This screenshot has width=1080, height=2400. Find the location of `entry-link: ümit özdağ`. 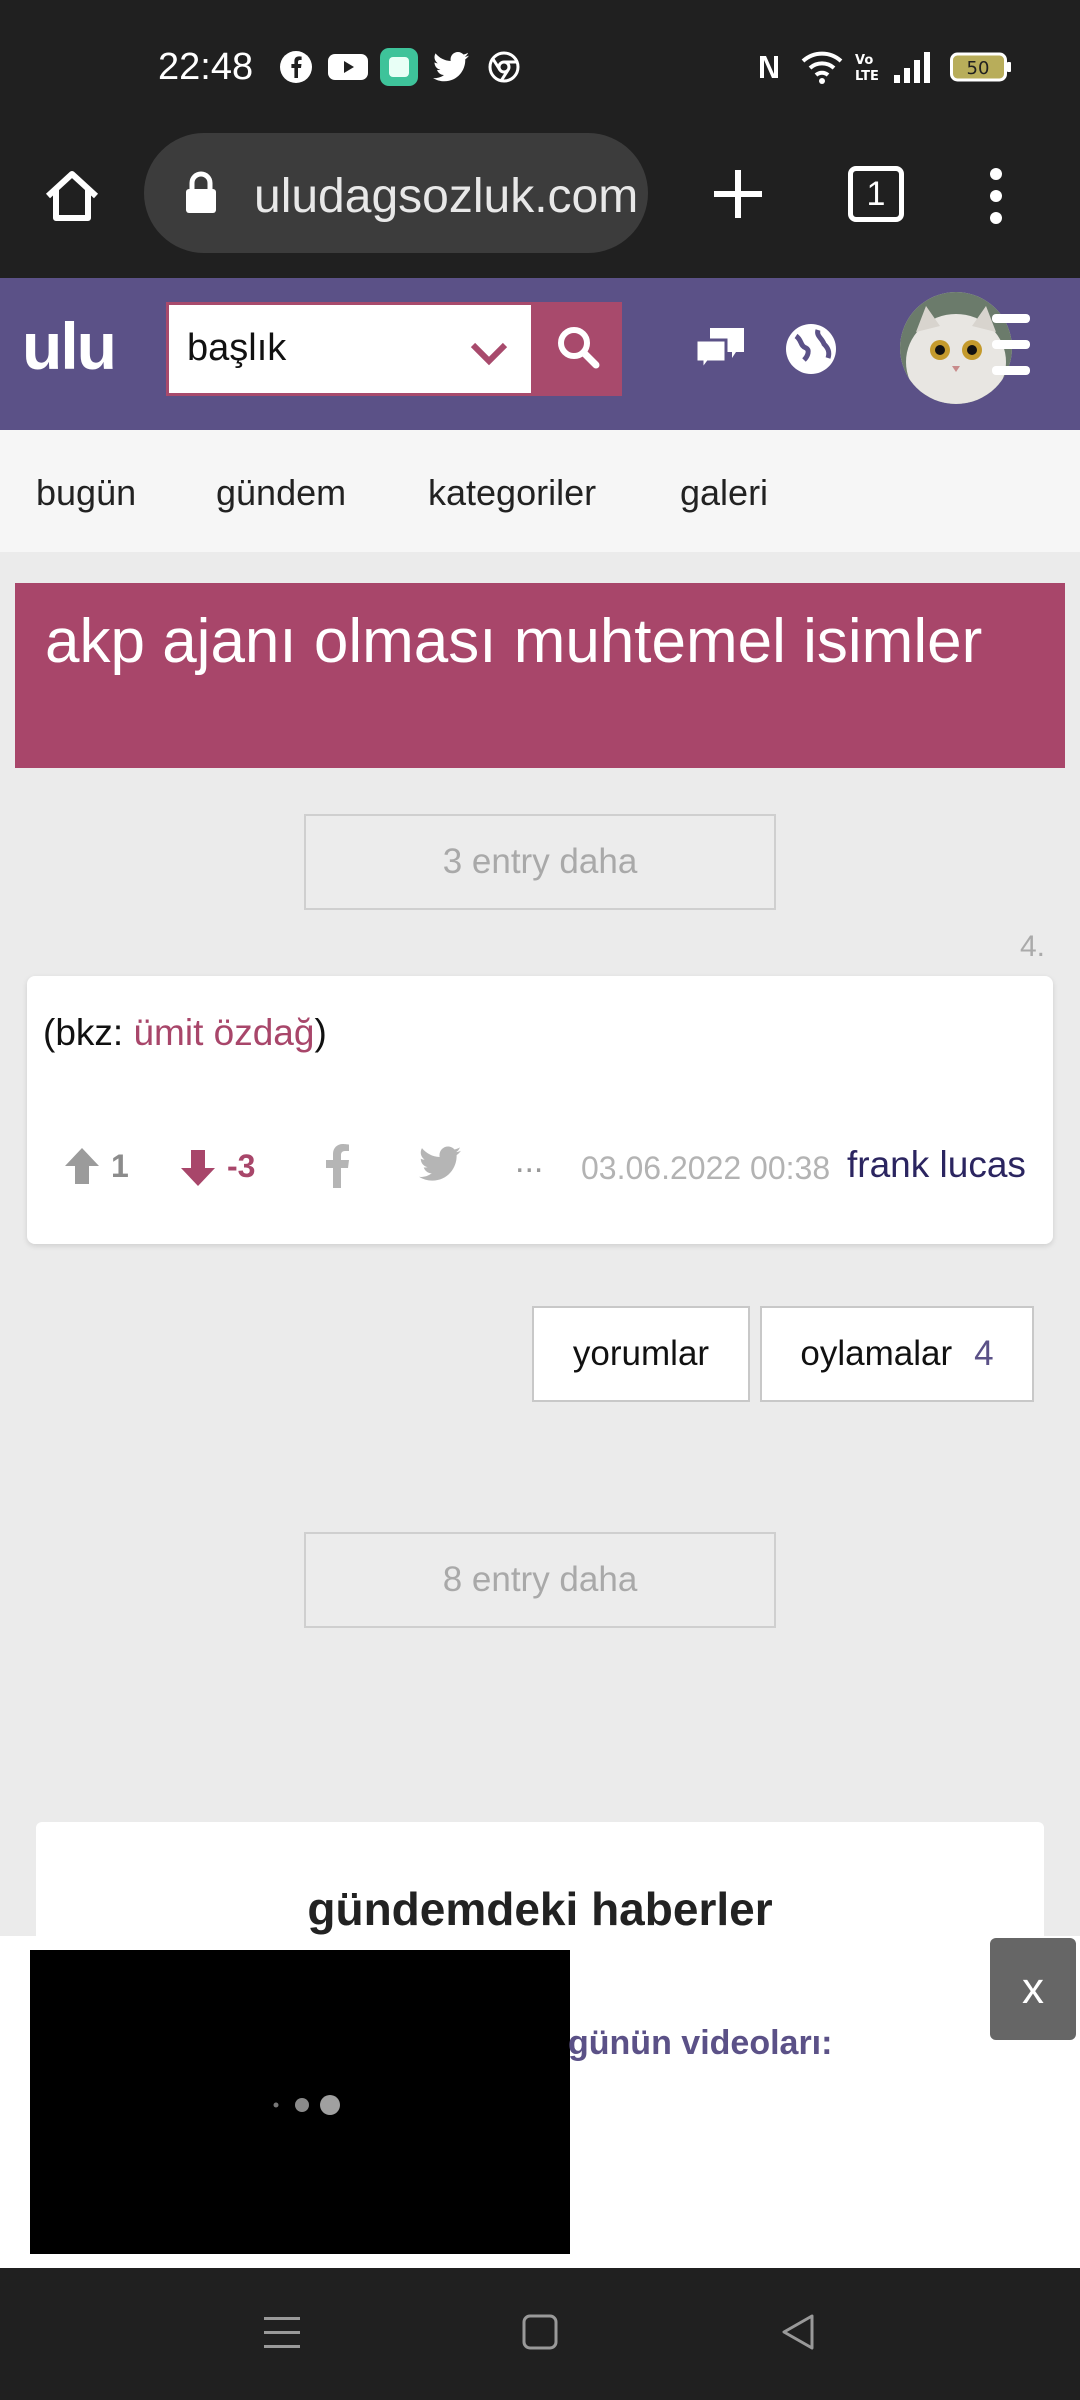

entry-link: ümit özdağ is located at coordinates (223, 1032).